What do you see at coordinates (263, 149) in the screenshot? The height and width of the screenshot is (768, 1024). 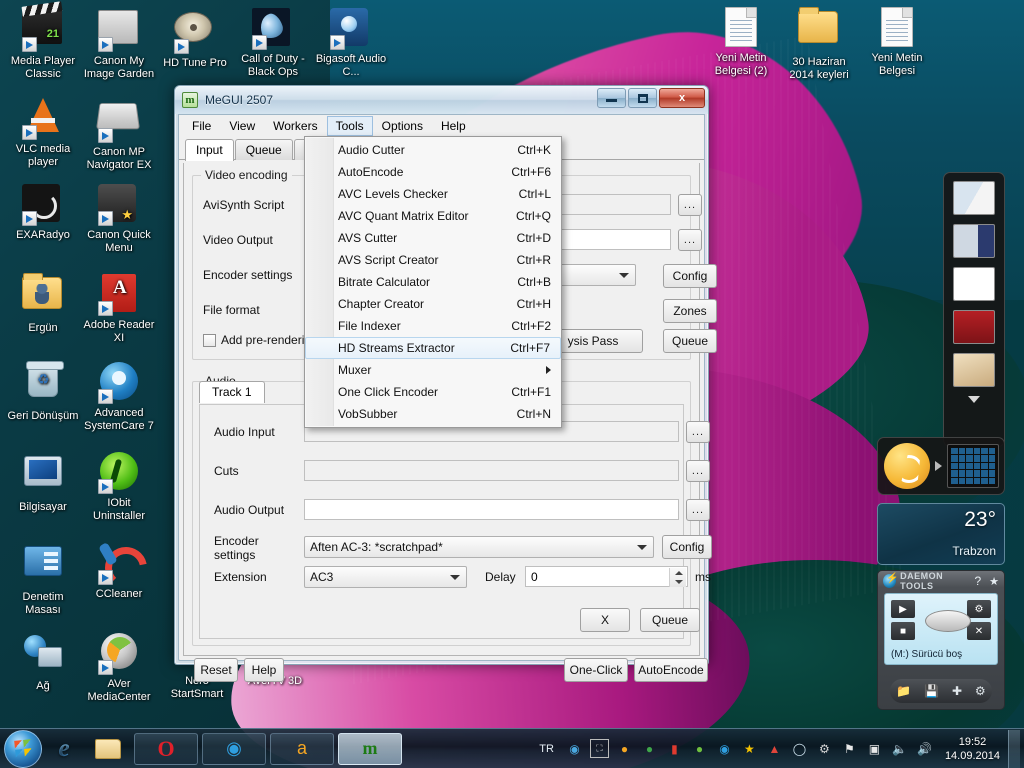 I see `tab-queue: Queue` at bounding box center [263, 149].